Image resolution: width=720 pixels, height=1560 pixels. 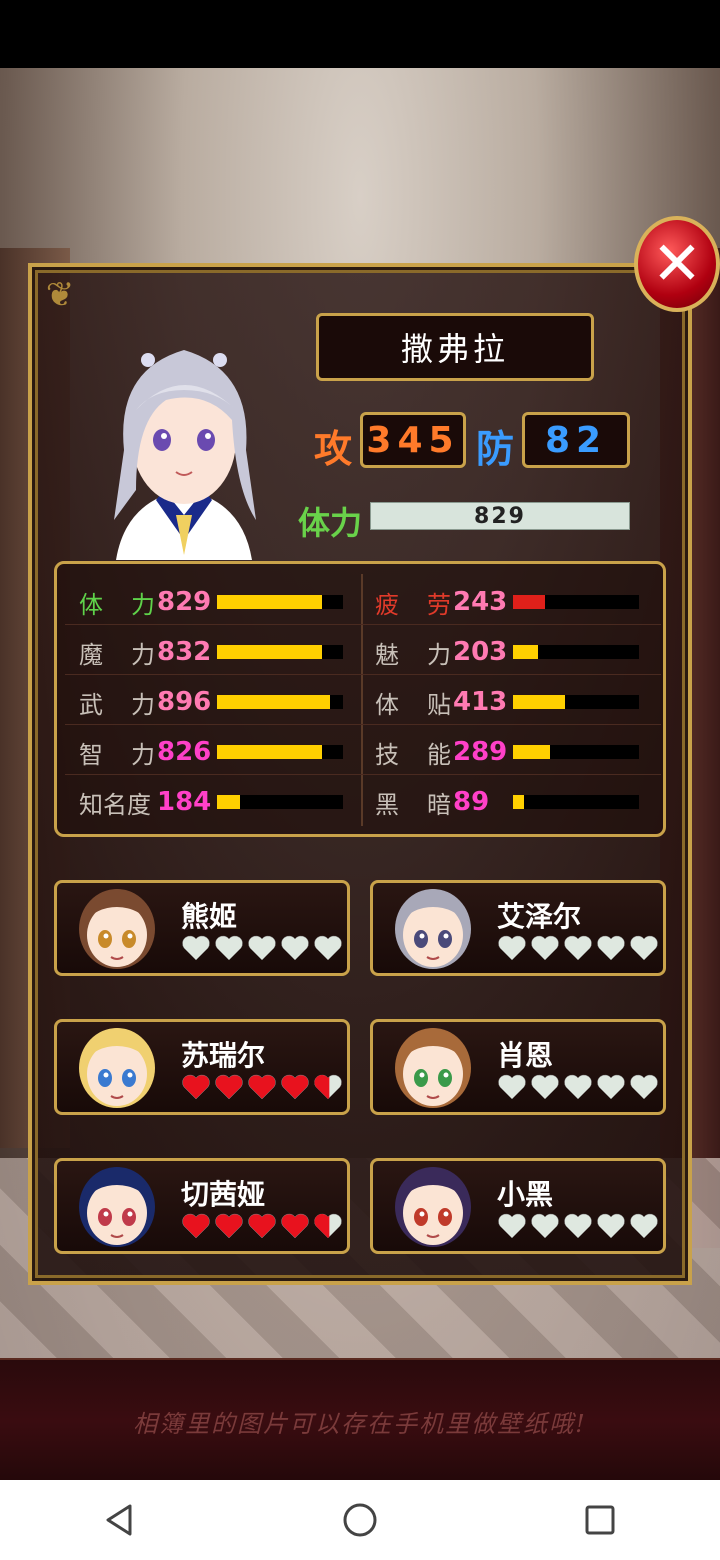 I want to click on stat-row: 疲劳 243, so click(x=507, y=602).